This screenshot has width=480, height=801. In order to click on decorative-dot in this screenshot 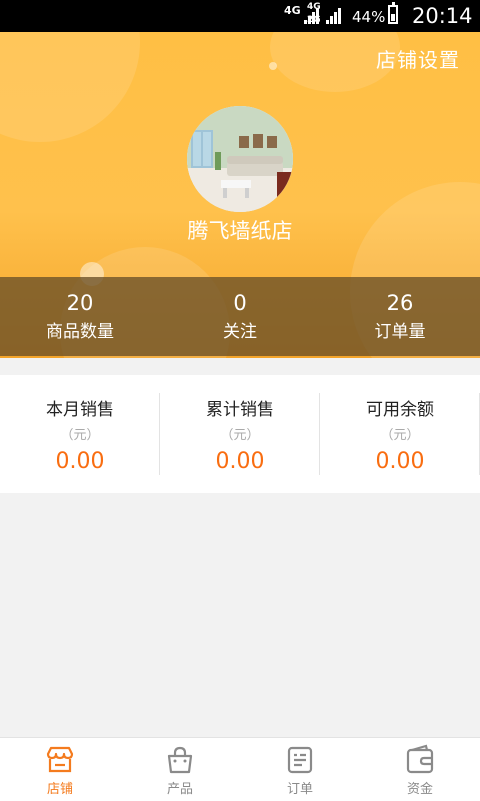, I will do `click(273, 66)`.